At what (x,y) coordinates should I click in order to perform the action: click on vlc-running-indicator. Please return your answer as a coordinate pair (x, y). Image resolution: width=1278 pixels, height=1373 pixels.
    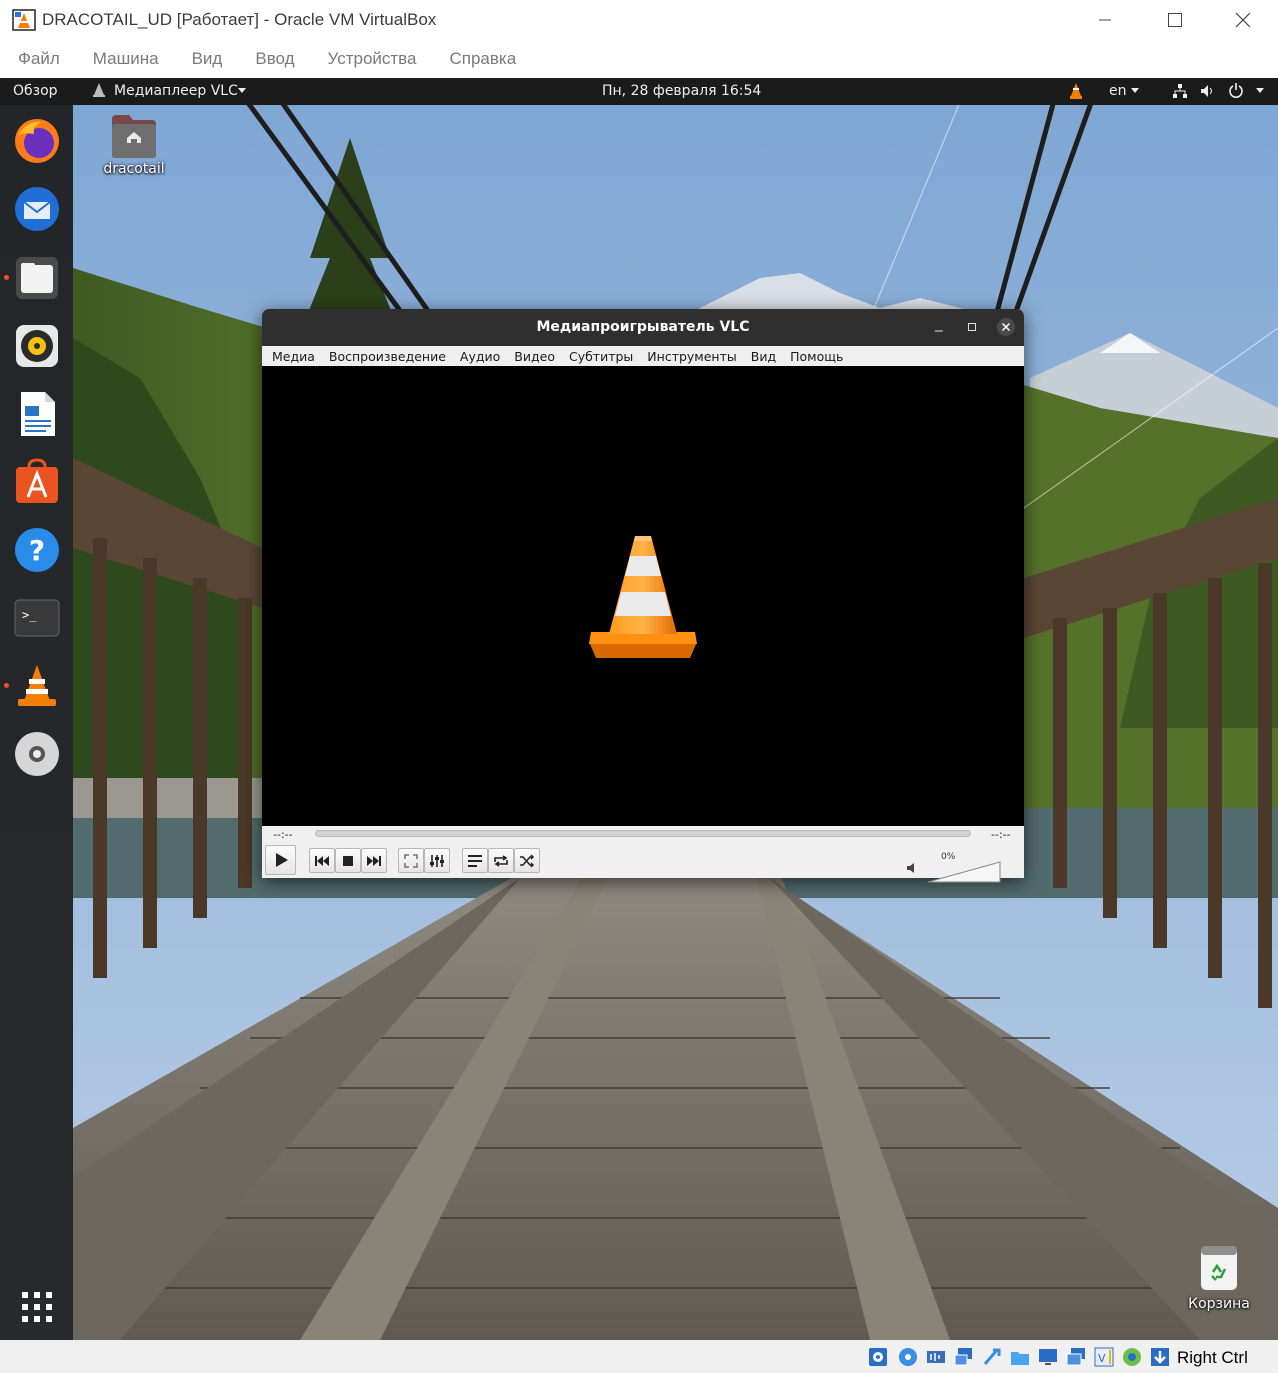
    Looking at the image, I should click on (6, 685).